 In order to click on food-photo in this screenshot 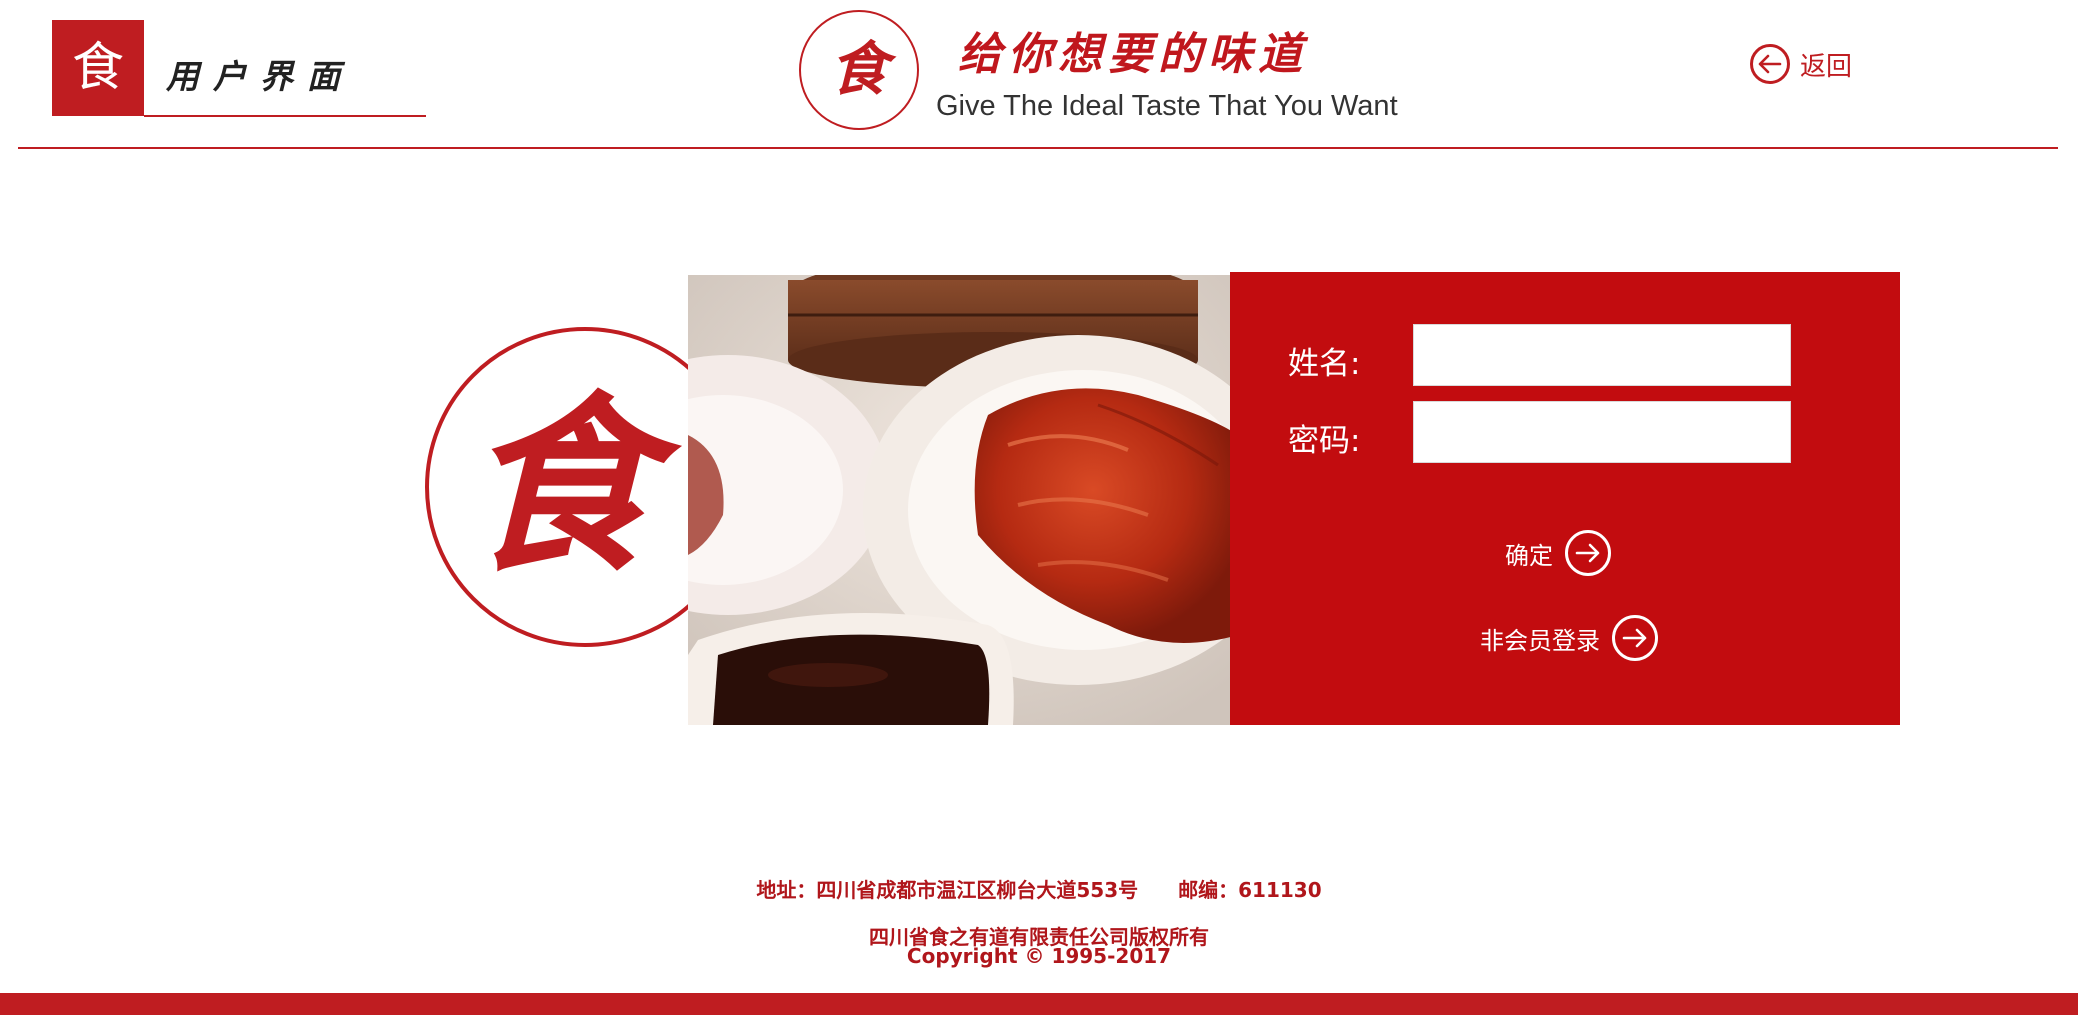, I will do `click(963, 500)`.